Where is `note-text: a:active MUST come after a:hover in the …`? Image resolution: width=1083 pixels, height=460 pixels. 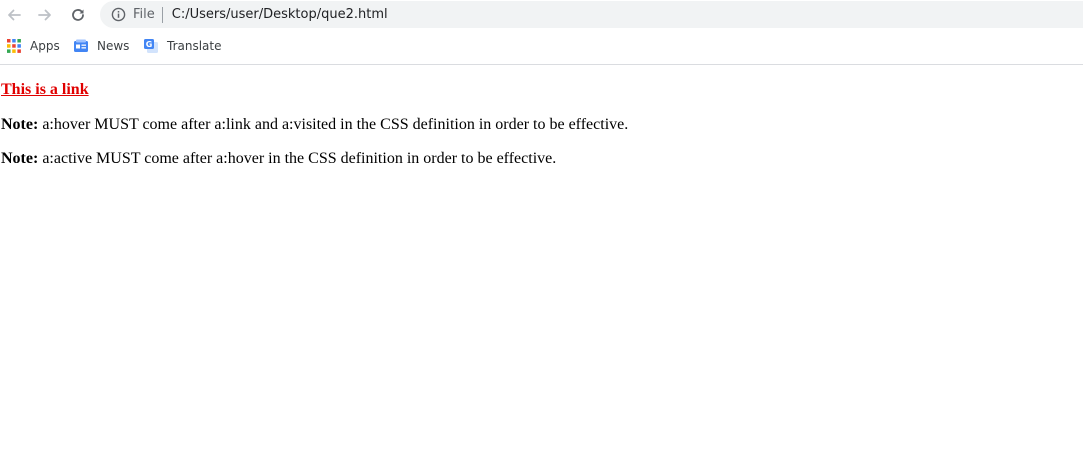 note-text: a:active MUST come after a:hover in the … is located at coordinates (297, 158).